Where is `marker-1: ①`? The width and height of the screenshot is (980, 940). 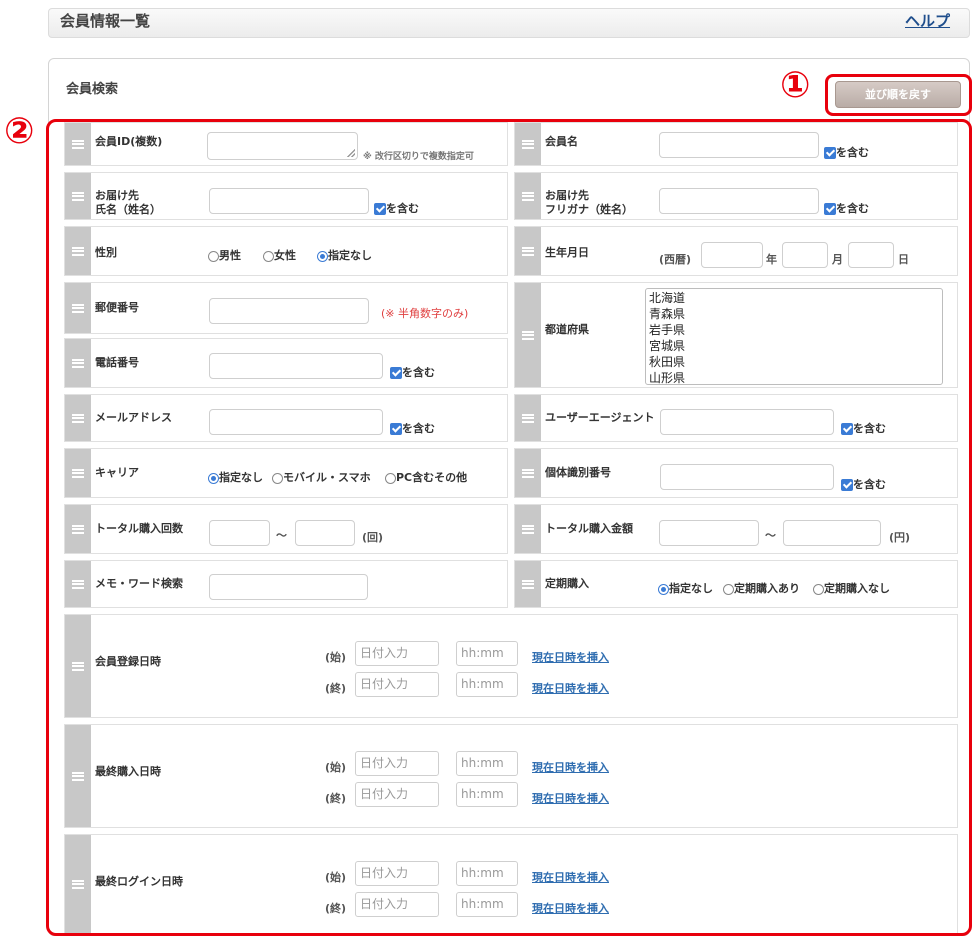
marker-1: ① is located at coordinates (795, 85).